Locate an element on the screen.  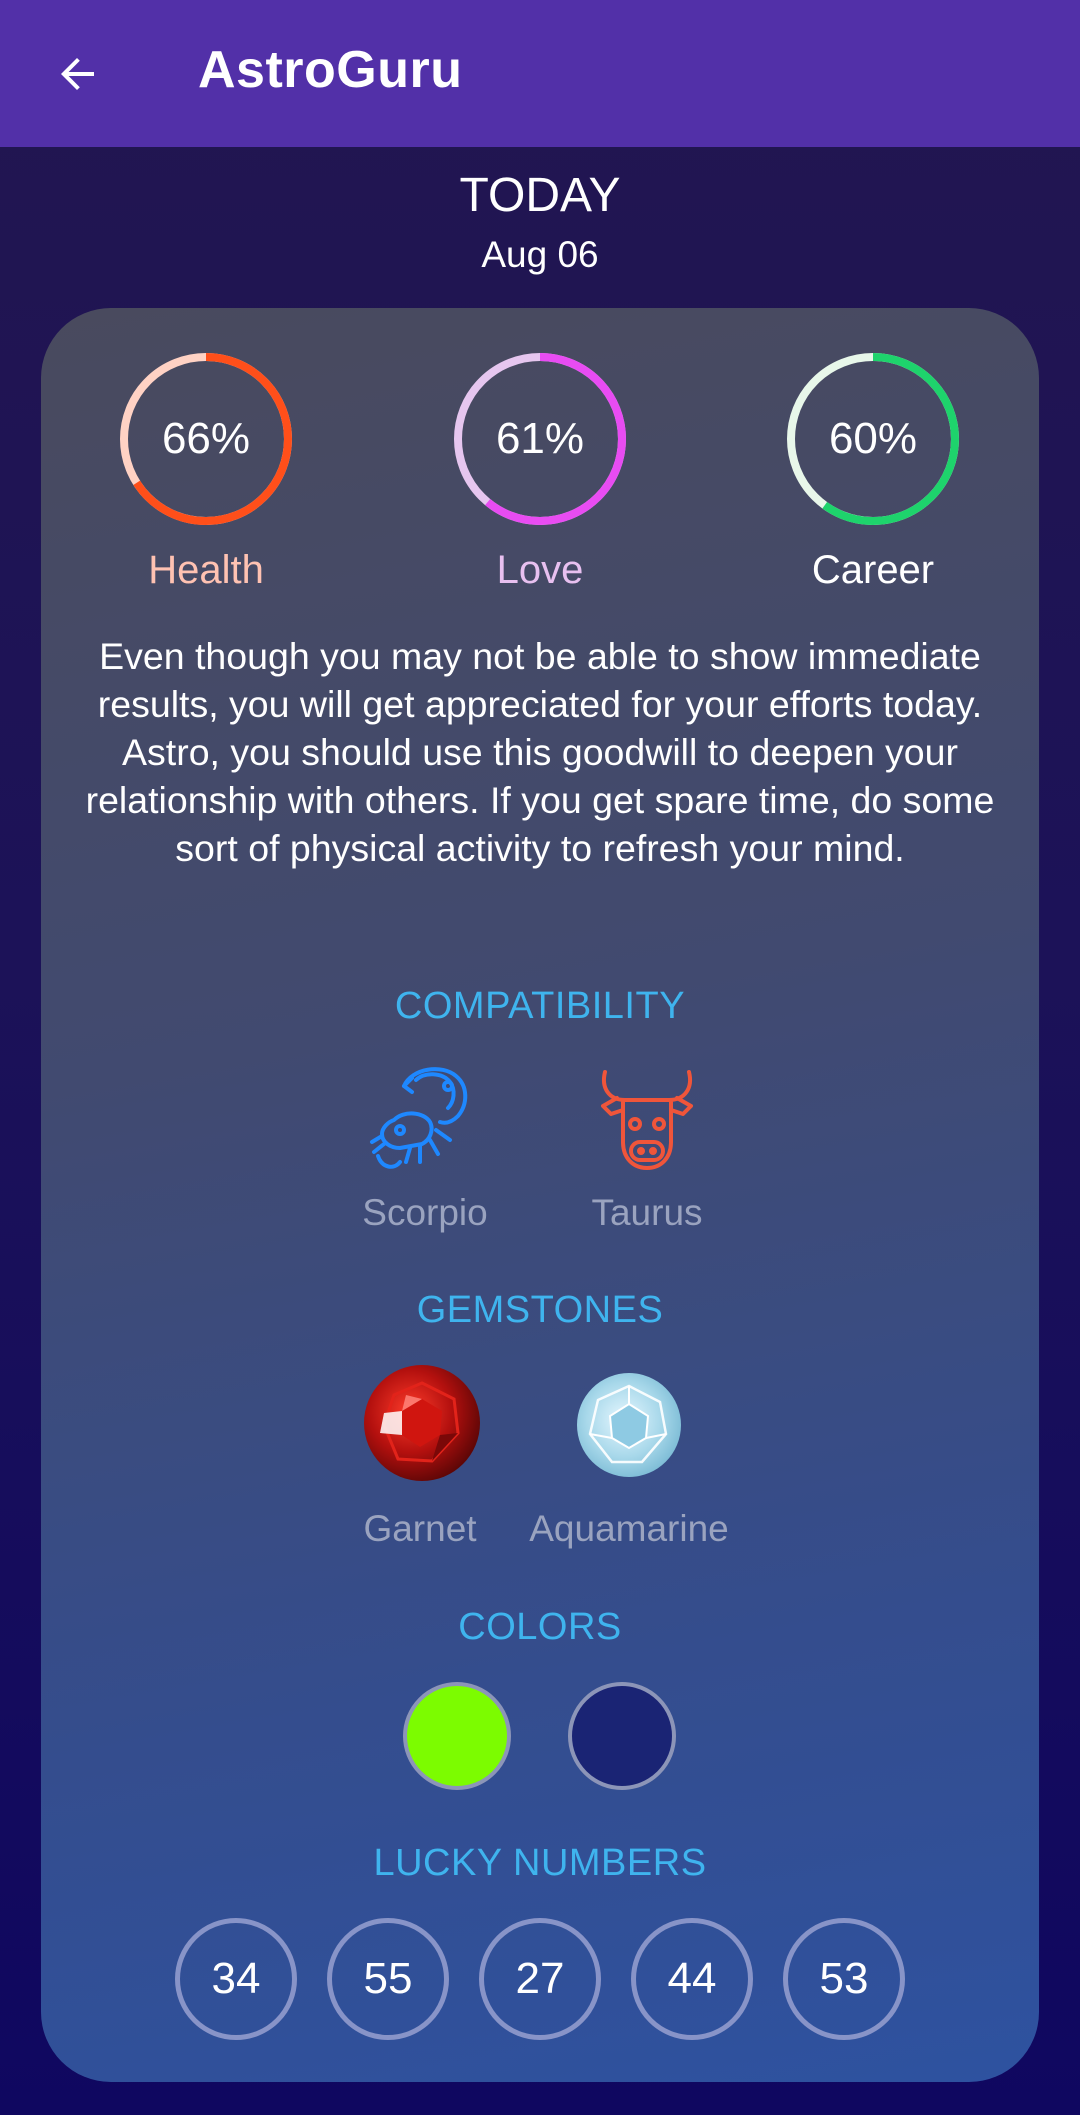
app-title: AstroGuru is located at coordinates (330, 70).